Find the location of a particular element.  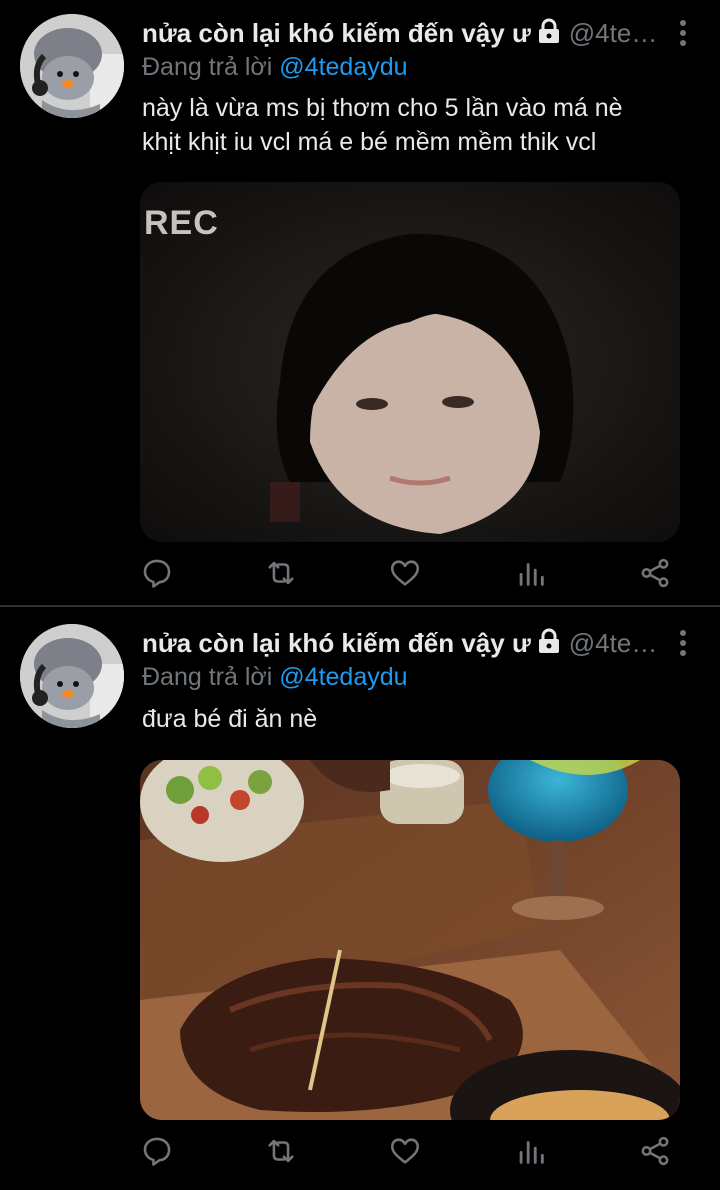

tweet-divider is located at coordinates (360, 606).